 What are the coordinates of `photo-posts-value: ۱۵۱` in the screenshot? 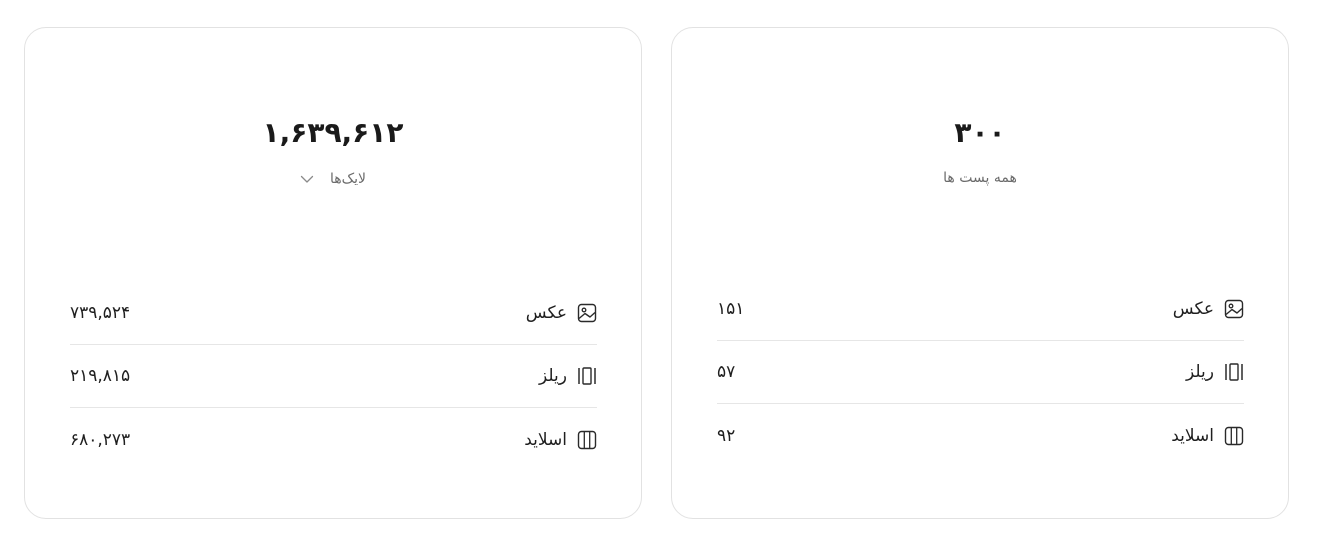 It's located at (731, 309).